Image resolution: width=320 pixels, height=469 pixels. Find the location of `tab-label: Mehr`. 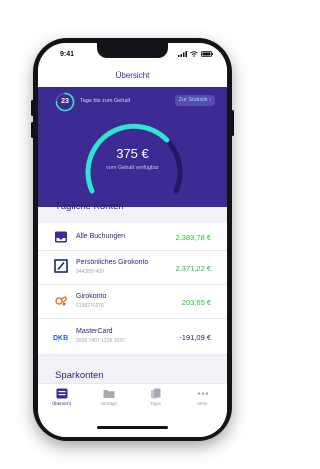

tab-label: Mehr is located at coordinates (202, 403).